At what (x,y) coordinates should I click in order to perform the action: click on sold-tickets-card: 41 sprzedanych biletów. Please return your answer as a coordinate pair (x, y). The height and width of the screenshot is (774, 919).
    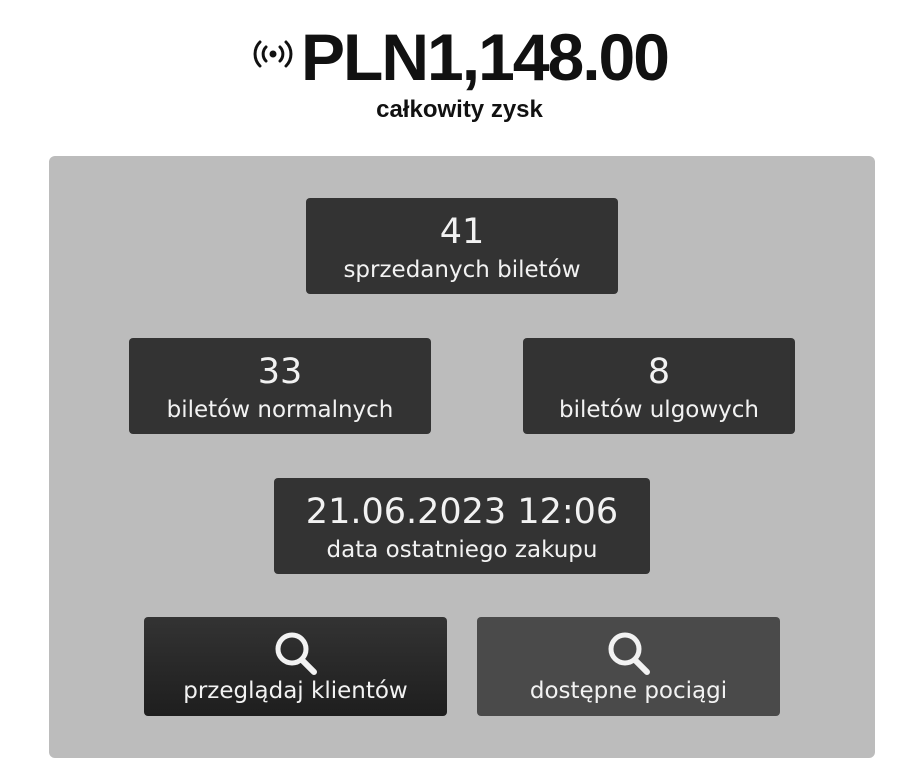
    Looking at the image, I should click on (462, 246).